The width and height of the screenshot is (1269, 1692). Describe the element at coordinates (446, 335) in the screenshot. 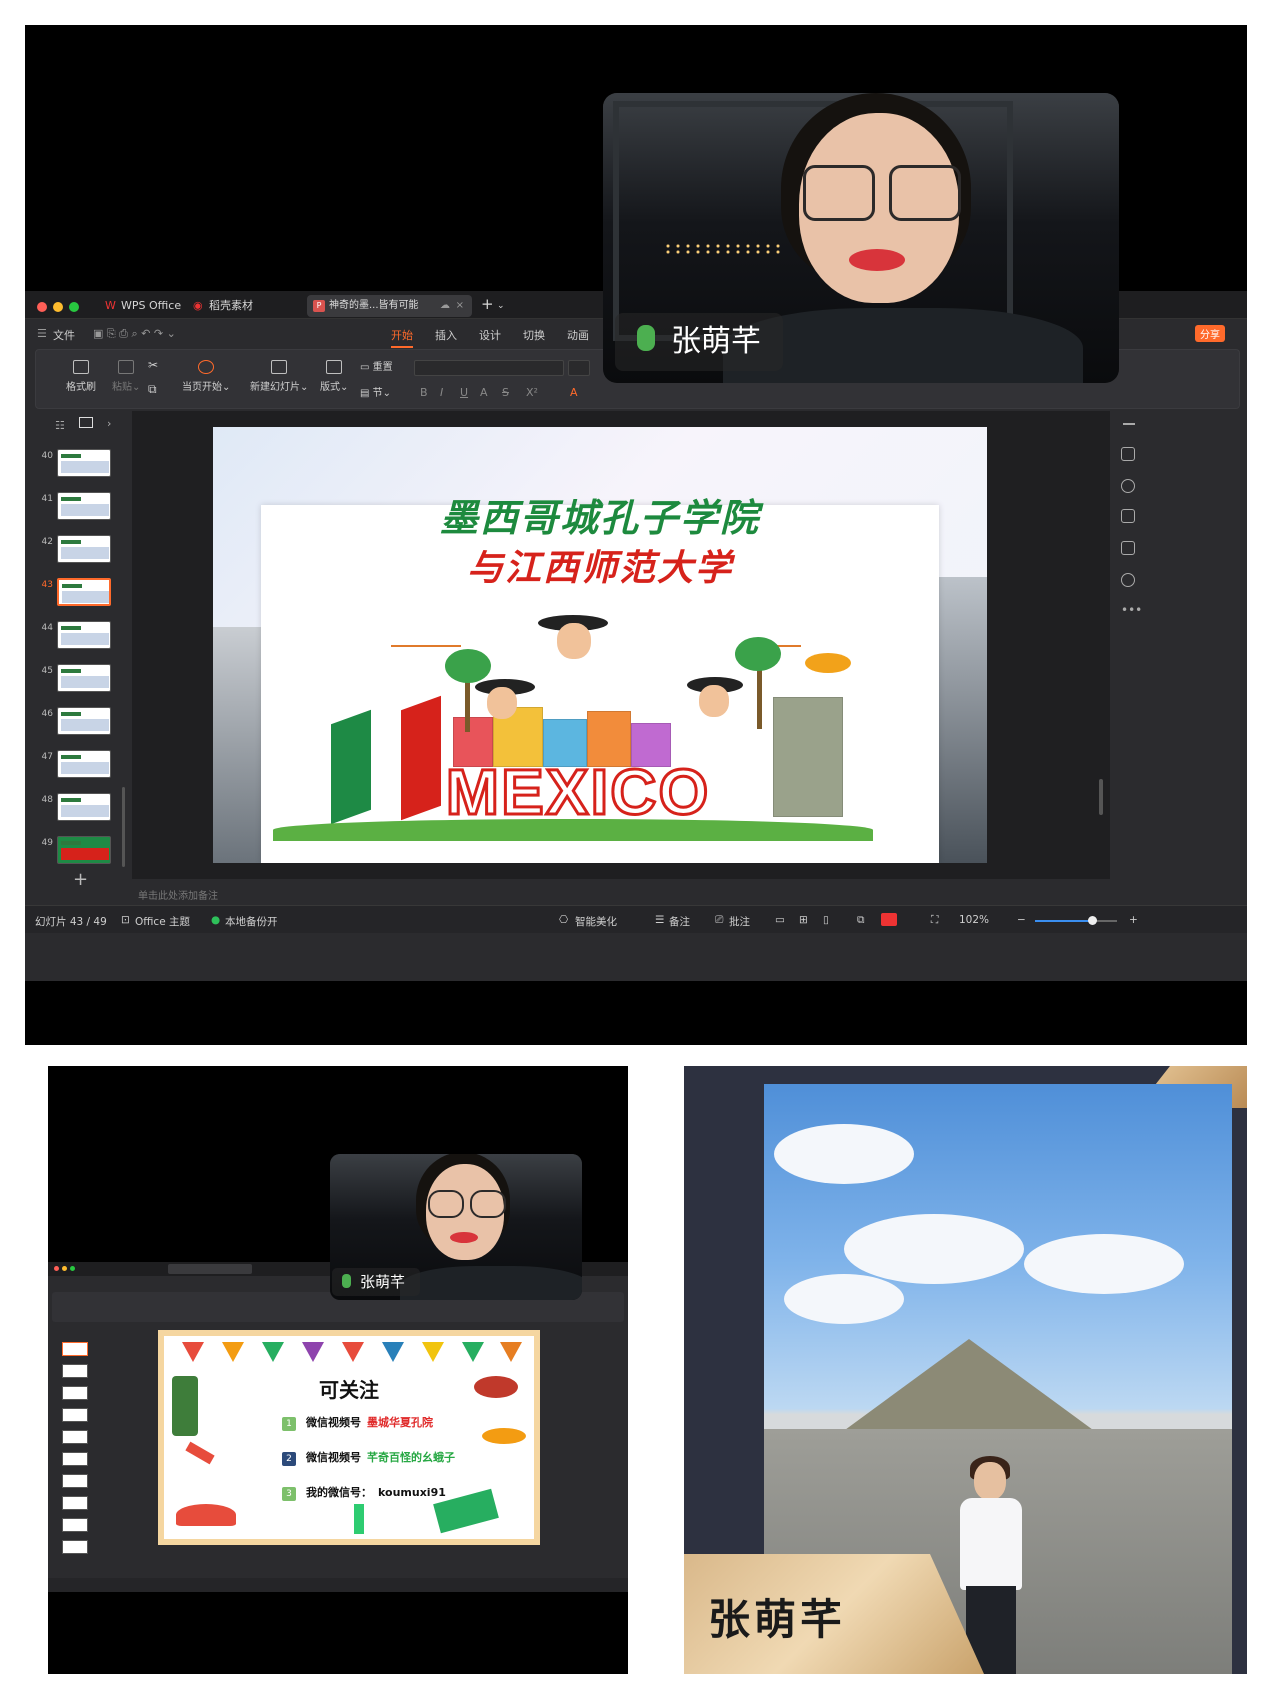

I see `menu-insert: 插入` at that location.